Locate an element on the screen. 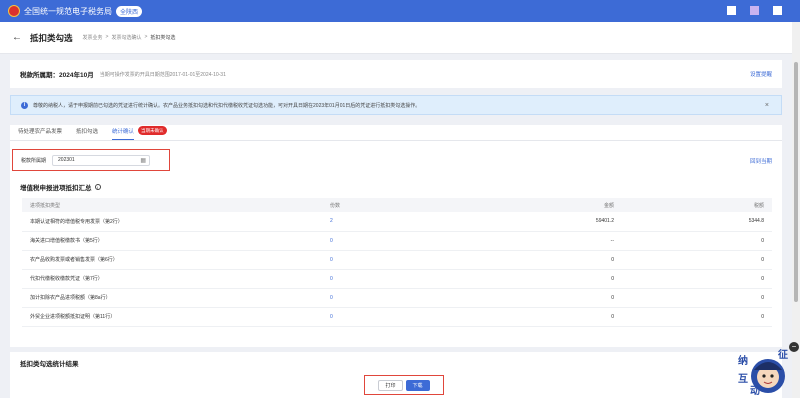  status-badge: 当期未确认 is located at coordinates (152, 130).